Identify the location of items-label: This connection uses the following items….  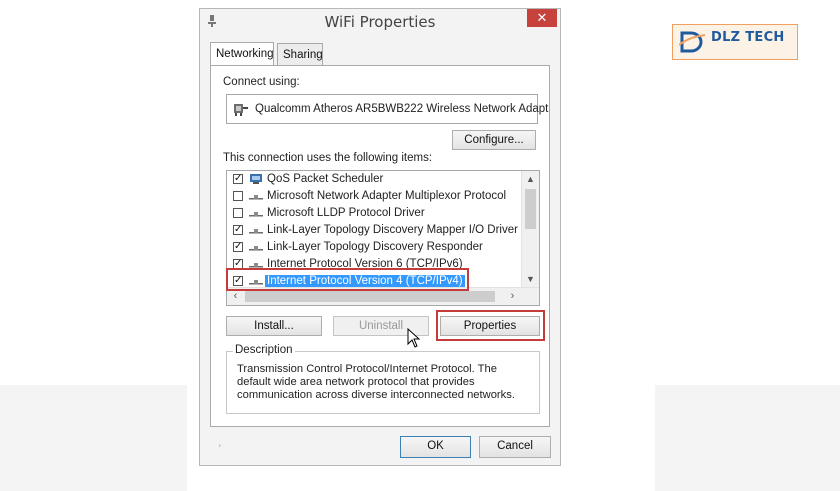
(328, 158).